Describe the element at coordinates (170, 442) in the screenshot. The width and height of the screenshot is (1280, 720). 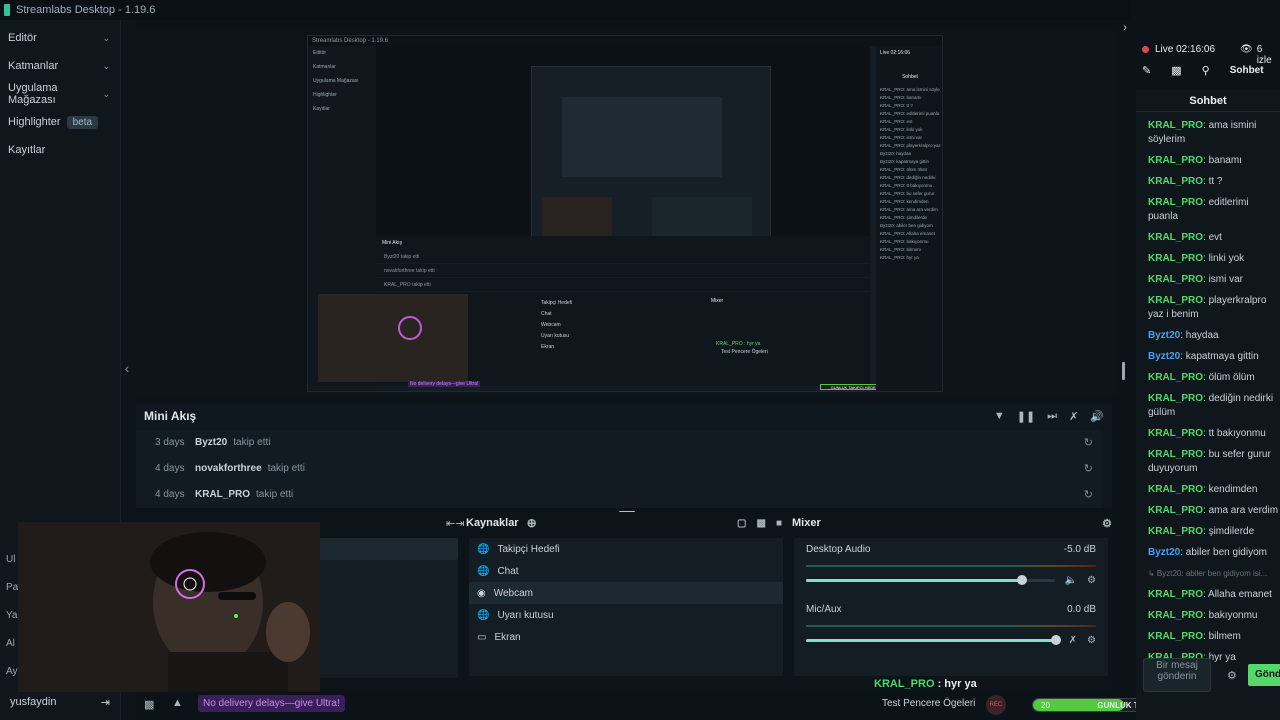
I see `event-time: 3 days` at that location.